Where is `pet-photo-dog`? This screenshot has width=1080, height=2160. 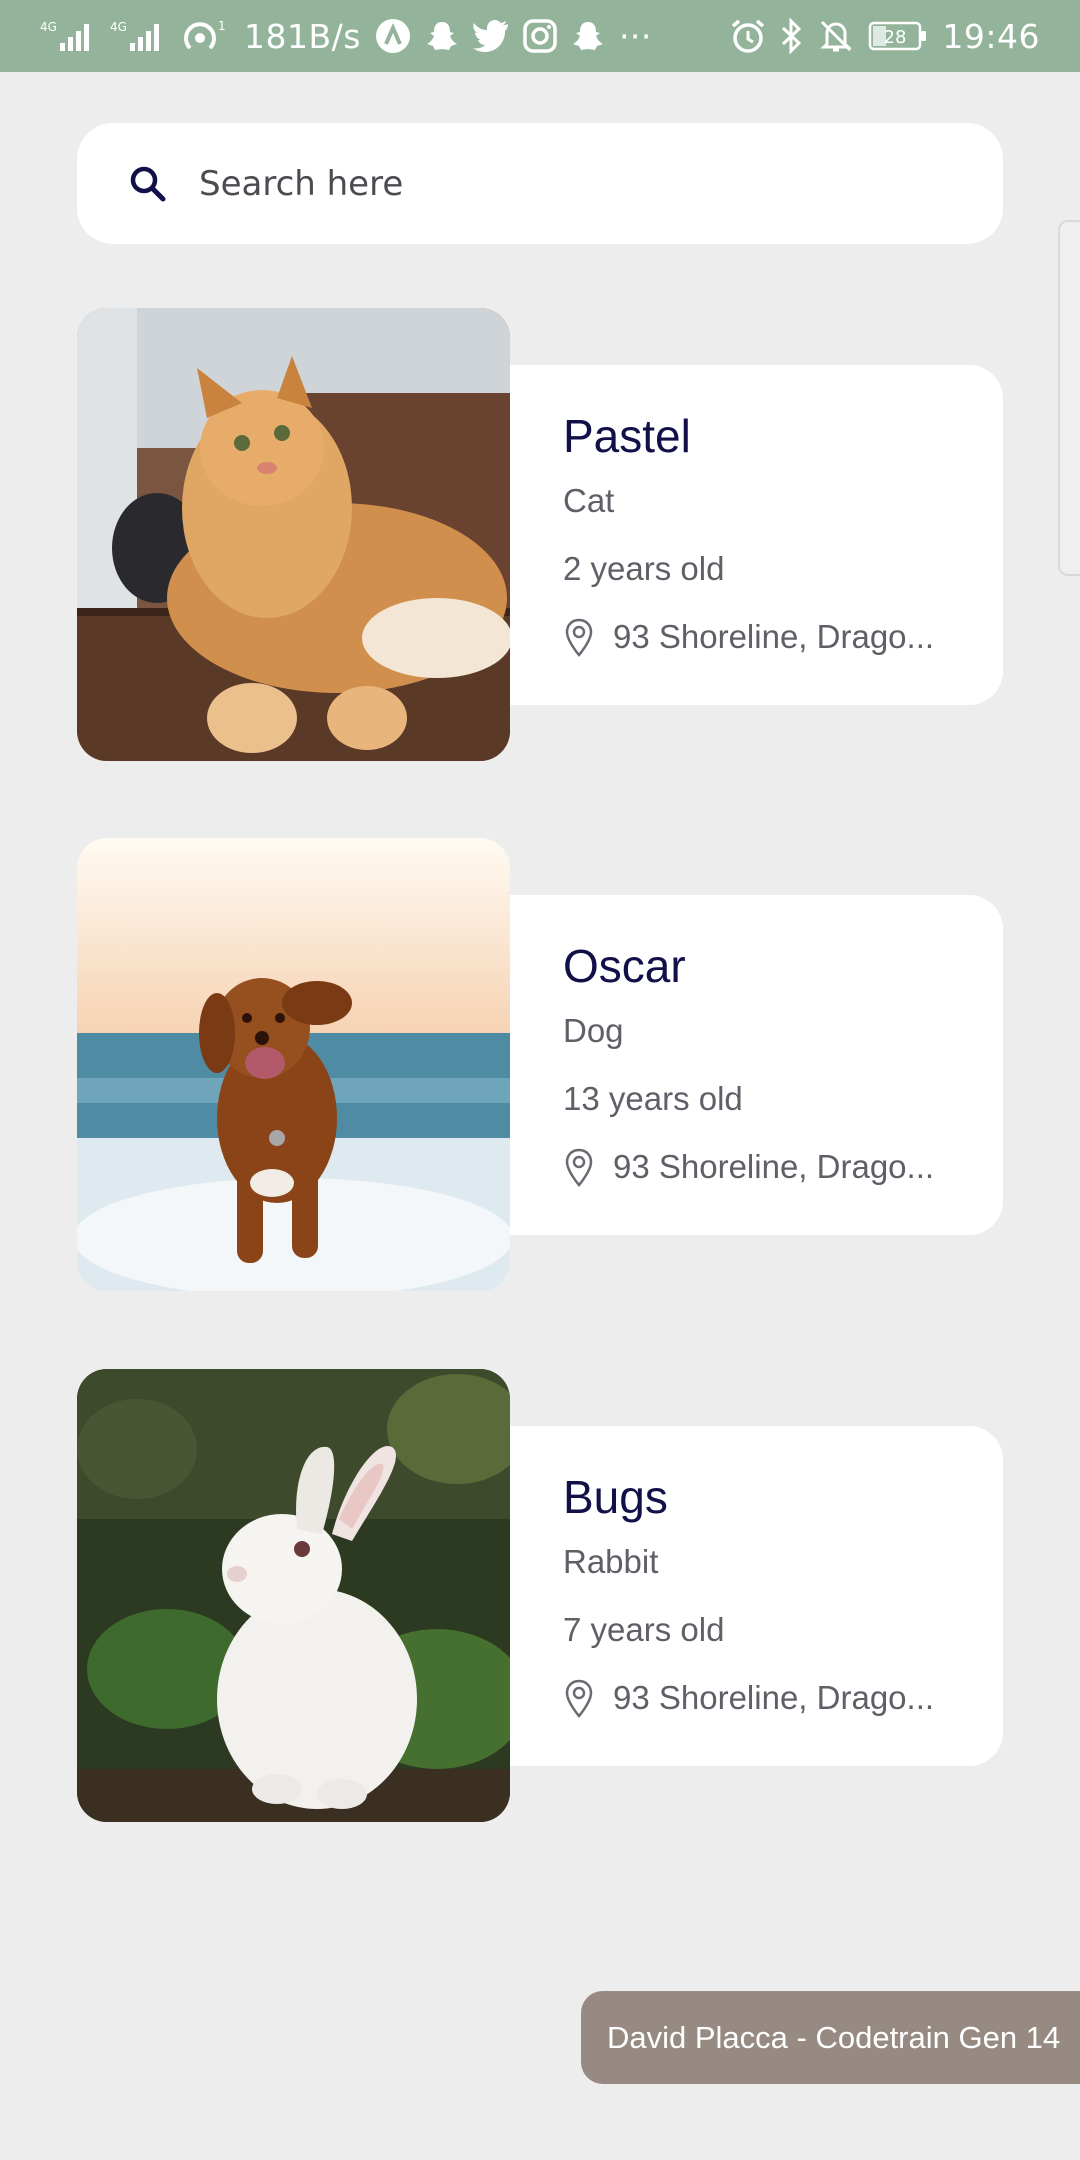 pet-photo-dog is located at coordinates (293, 1064).